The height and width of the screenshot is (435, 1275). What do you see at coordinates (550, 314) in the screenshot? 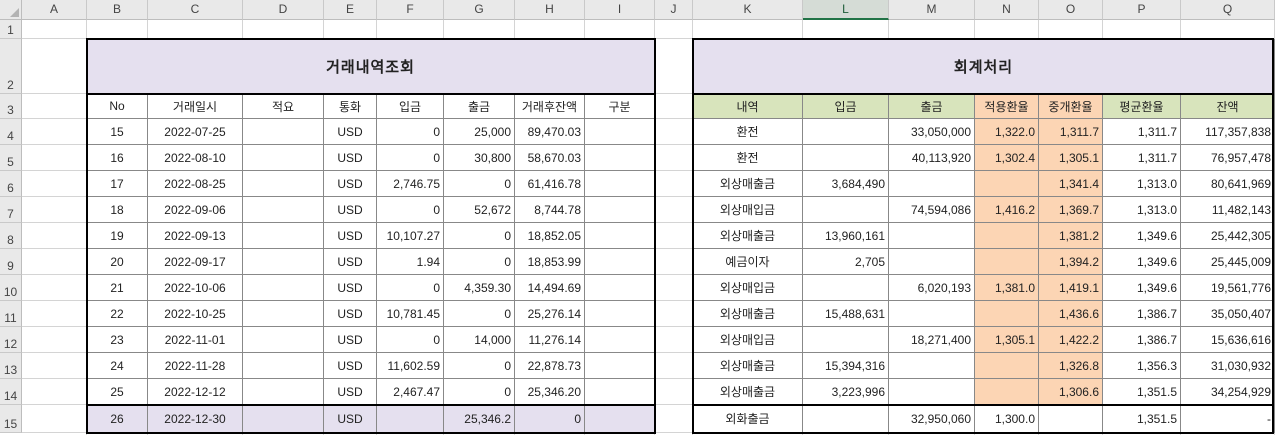
I see `left-cell: 25,276.14` at bounding box center [550, 314].